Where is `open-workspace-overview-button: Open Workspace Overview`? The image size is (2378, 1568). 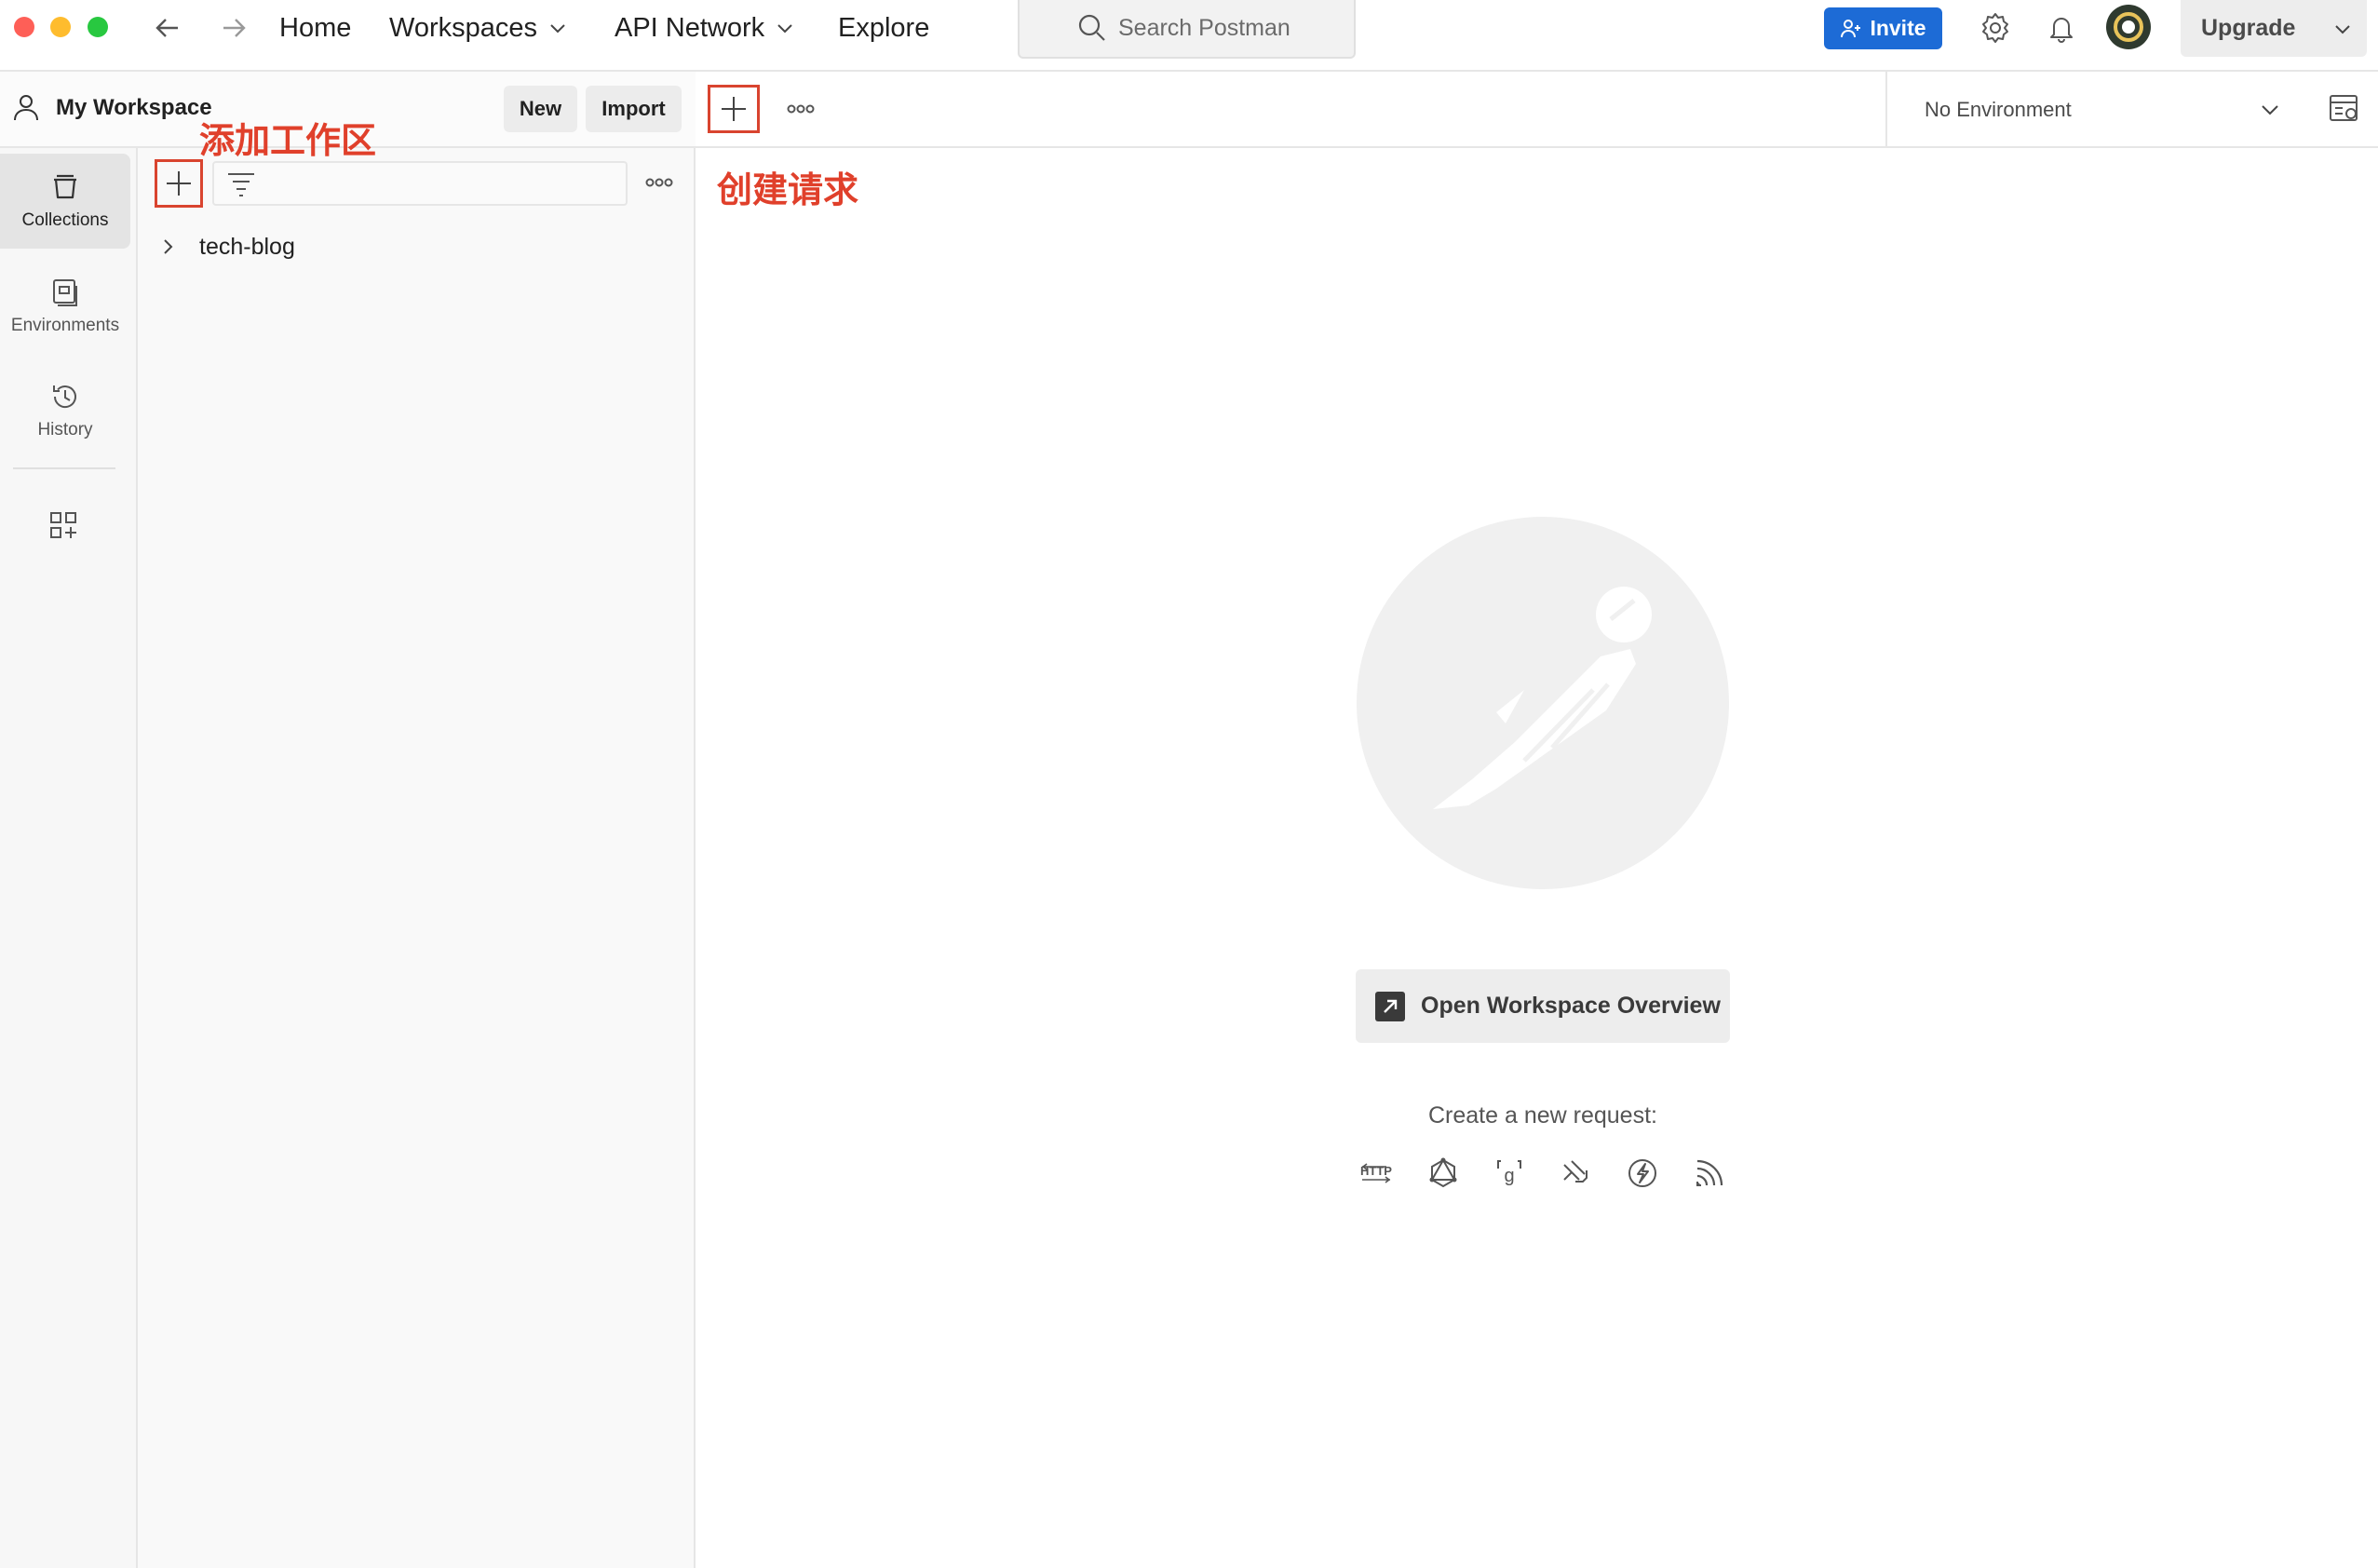
open-workspace-overview-button: Open Workspace Overview is located at coordinates (1543, 1006).